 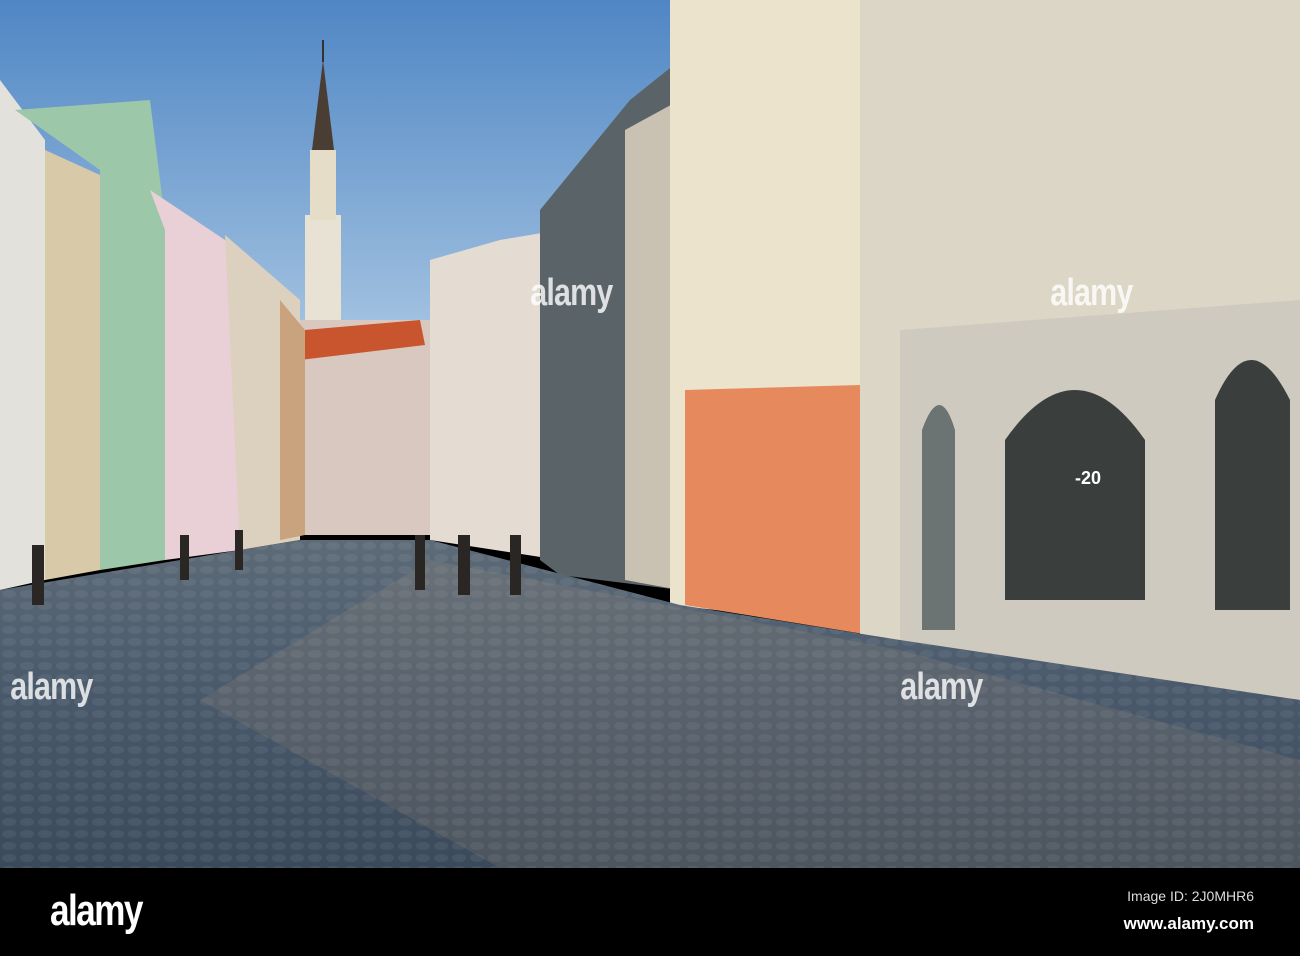 I want to click on site-url: www.alamy.com, so click(x=1188, y=923).